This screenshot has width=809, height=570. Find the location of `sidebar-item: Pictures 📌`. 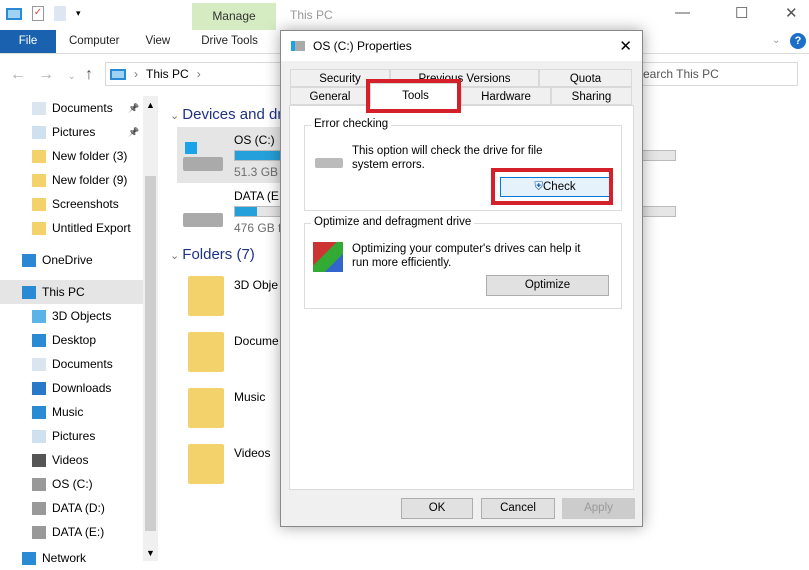

sidebar-item: Pictures 📌 is located at coordinates (71, 132).